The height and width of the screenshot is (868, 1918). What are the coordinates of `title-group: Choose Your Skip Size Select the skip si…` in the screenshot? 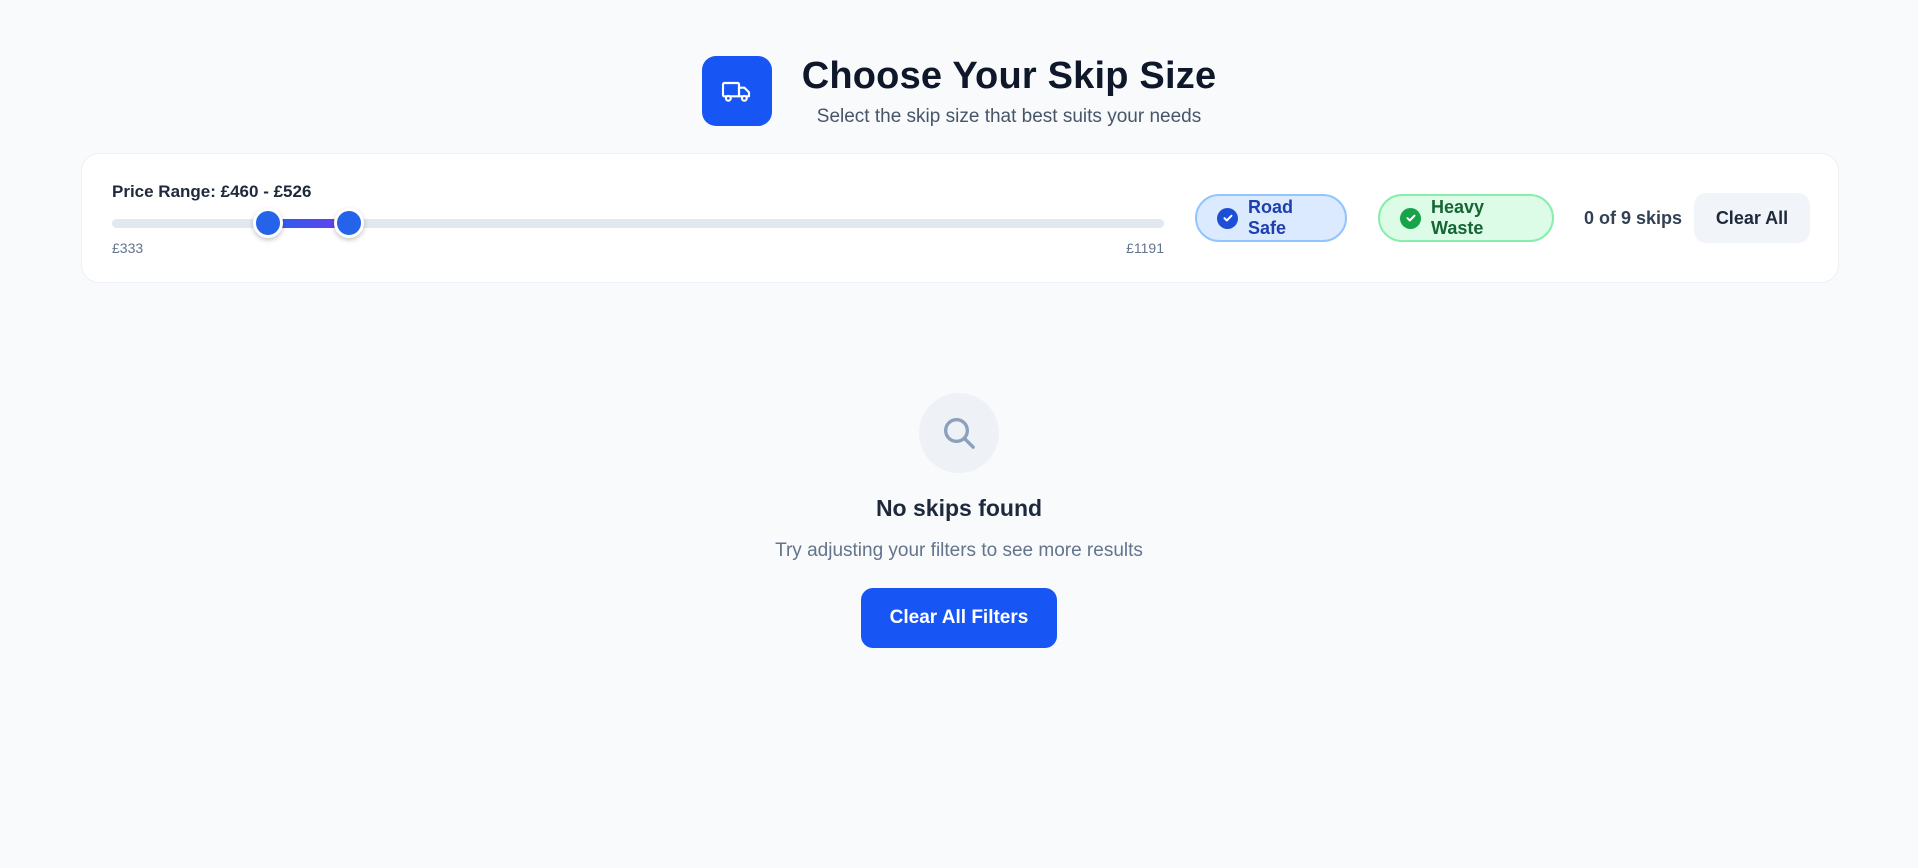 It's located at (1009, 91).